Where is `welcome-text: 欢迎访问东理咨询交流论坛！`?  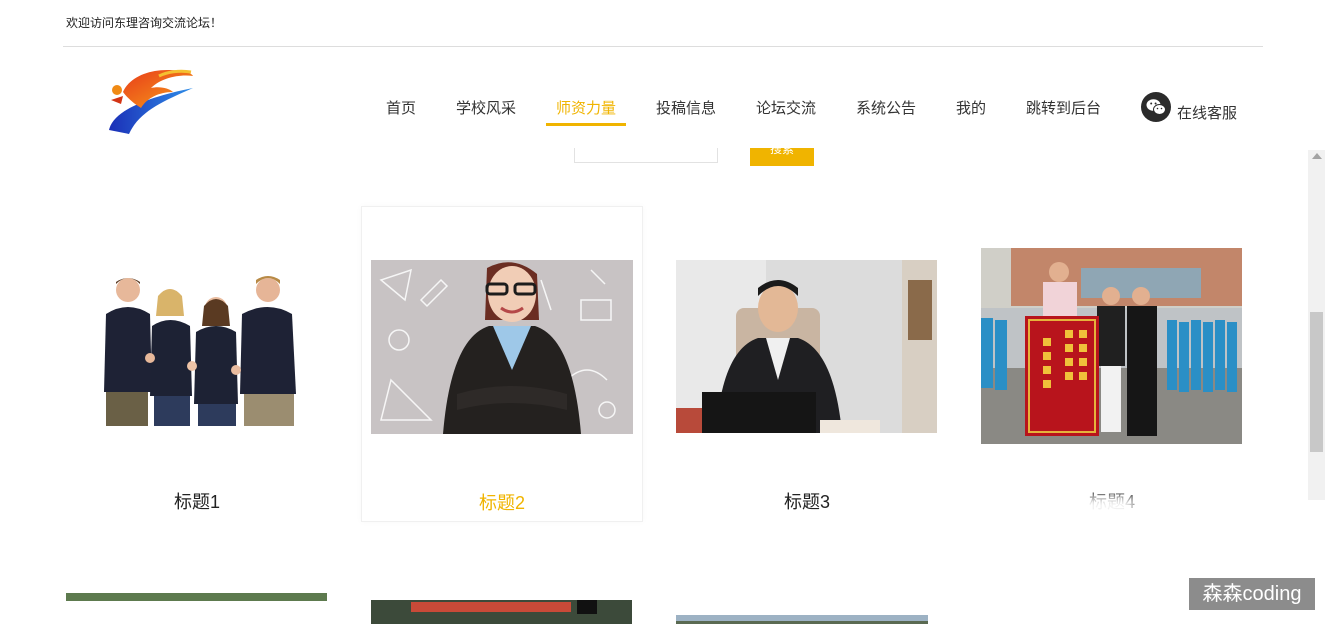
welcome-text: 欢迎访问东理咨询交流论坛！ is located at coordinates (144, 23).